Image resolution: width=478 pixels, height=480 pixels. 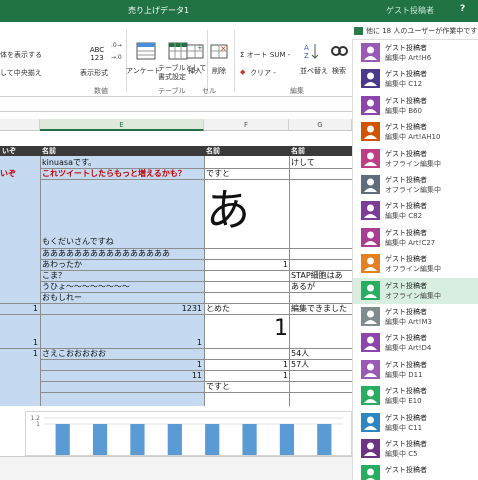 What do you see at coordinates (415, 423) in the screenshot?
I see `collaborator-item: ゲスト投稿者 編集中 C11` at bounding box center [415, 423].